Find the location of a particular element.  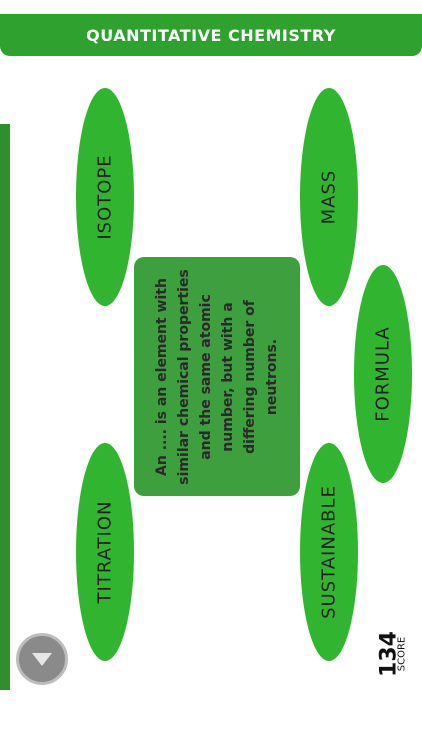

answer-bubble-formula: FORMULA is located at coordinates (383, 374).